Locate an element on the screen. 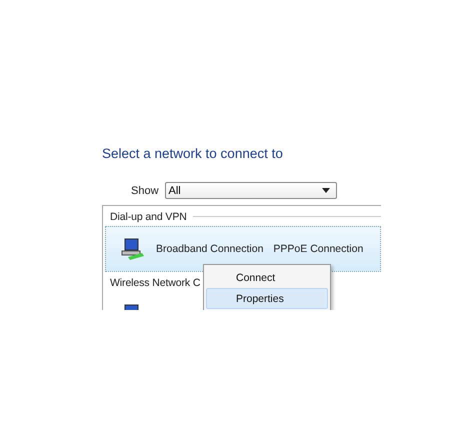 Image resolution: width=470 pixels, height=445 pixels. connection-type: PPPoE Connection is located at coordinates (318, 249).